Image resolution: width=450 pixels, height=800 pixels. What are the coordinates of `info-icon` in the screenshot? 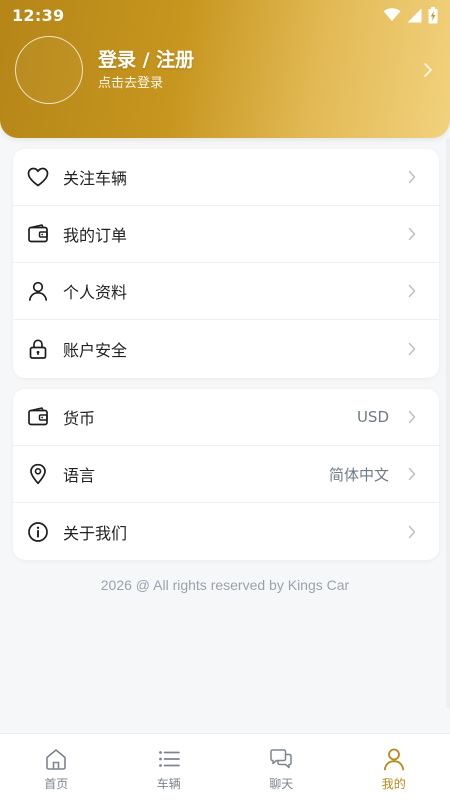 It's located at (38, 532).